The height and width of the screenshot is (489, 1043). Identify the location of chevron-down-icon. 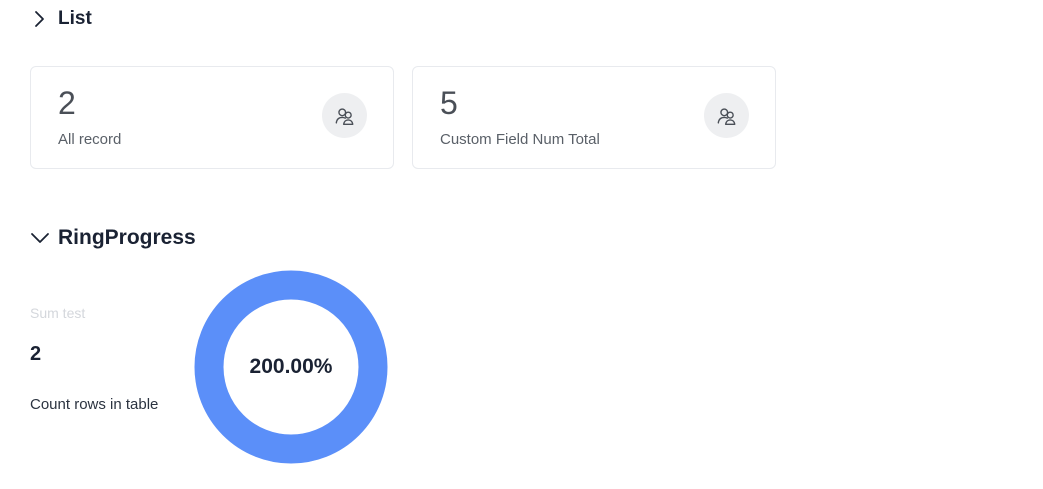
(40, 238).